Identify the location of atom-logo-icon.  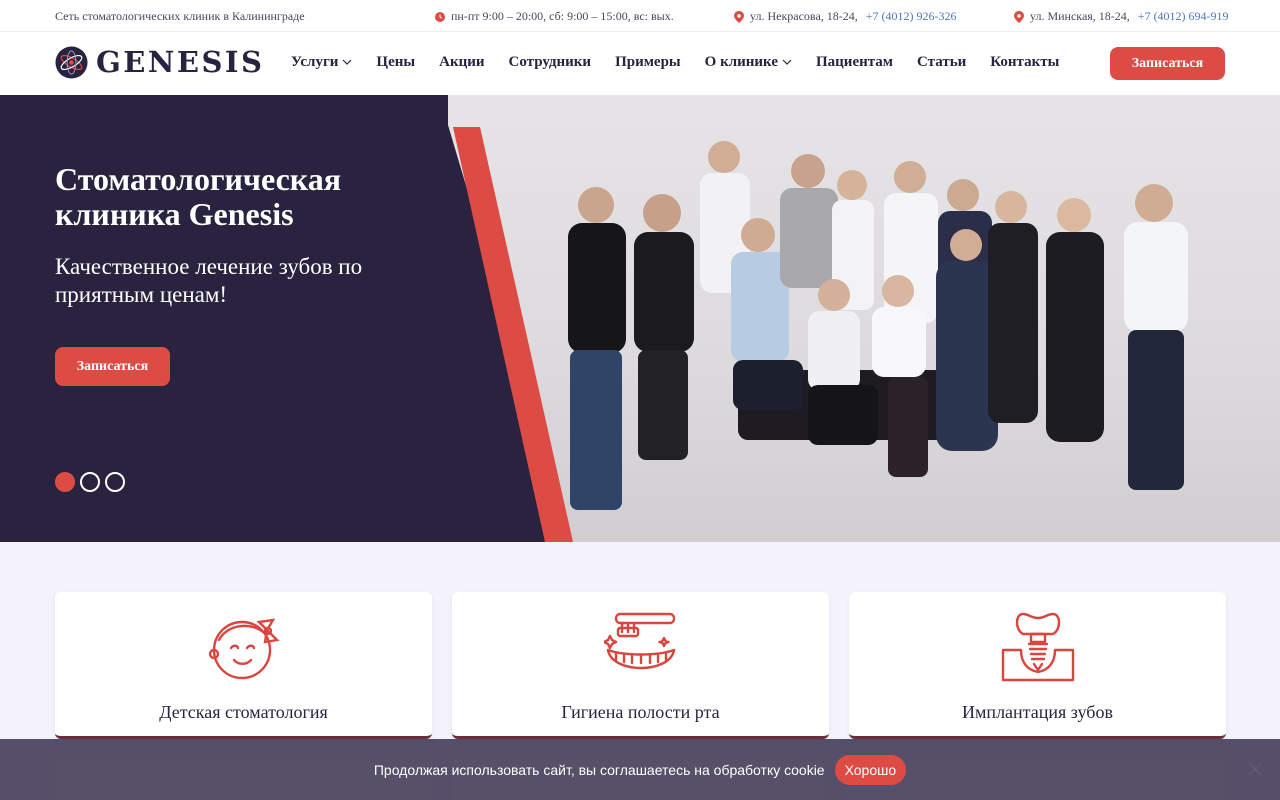
(71, 62).